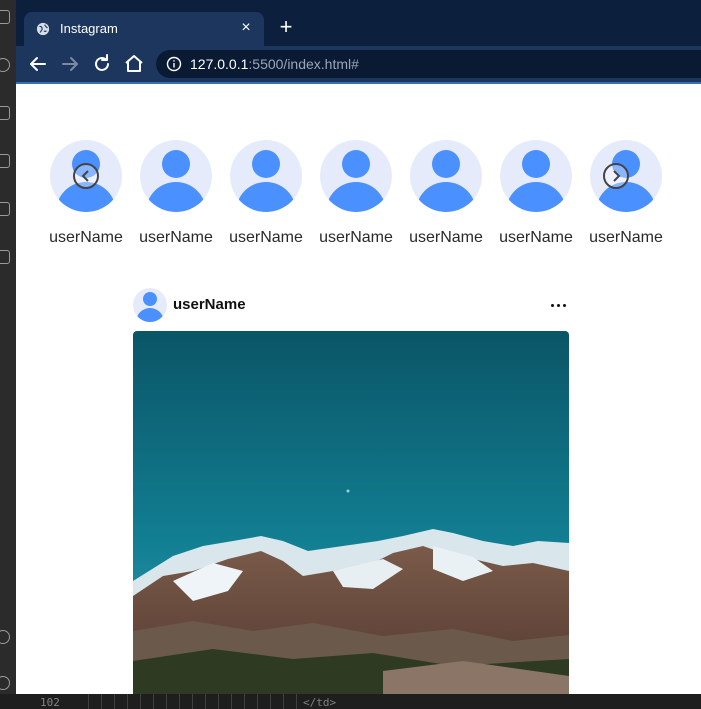 This screenshot has height=709, width=701. What do you see at coordinates (8, 354) in the screenshot?
I see `editor-activity-bar` at bounding box center [8, 354].